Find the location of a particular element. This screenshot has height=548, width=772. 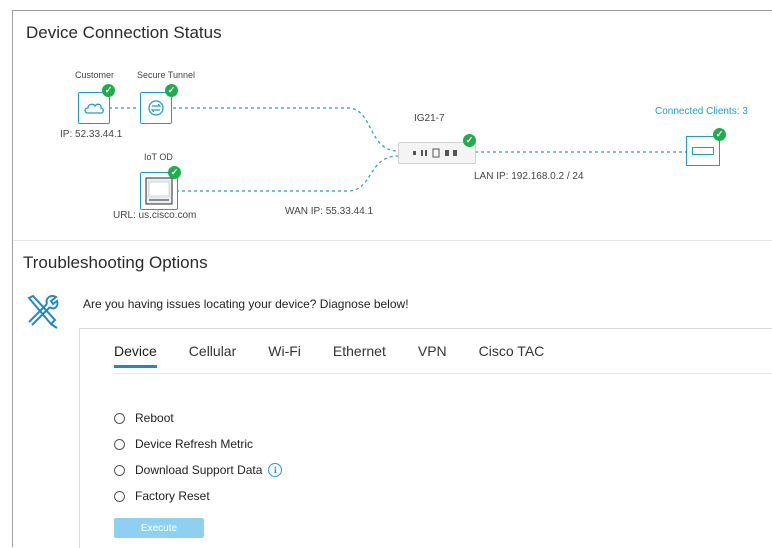

cloud-icon is located at coordinates (94, 108).